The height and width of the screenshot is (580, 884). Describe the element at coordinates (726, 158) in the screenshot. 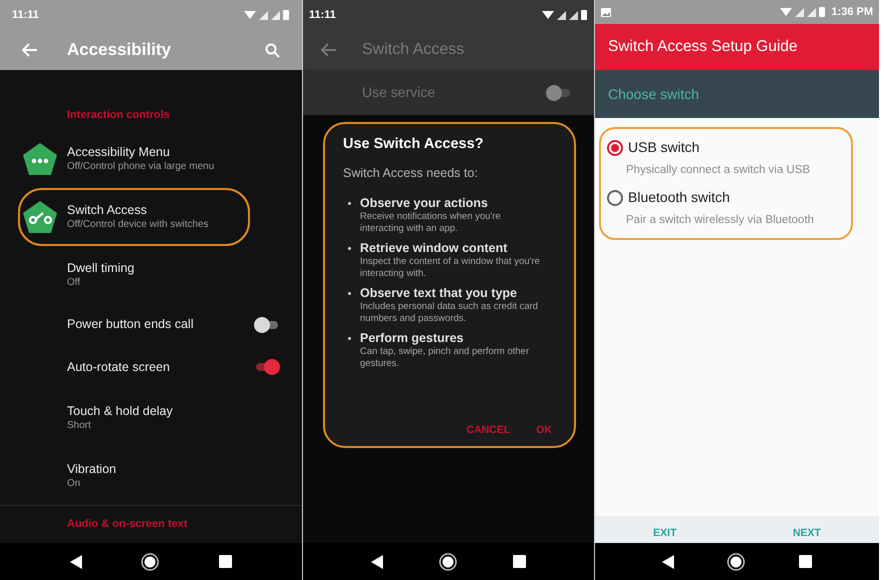

I see `switch-option: USB switch Physically connect a switch via USB` at that location.